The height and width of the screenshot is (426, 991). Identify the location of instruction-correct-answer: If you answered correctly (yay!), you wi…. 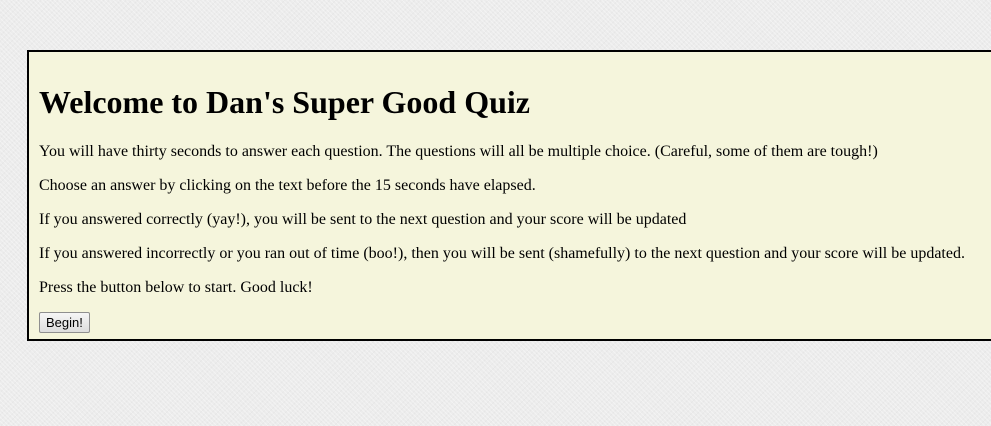
(363, 219).